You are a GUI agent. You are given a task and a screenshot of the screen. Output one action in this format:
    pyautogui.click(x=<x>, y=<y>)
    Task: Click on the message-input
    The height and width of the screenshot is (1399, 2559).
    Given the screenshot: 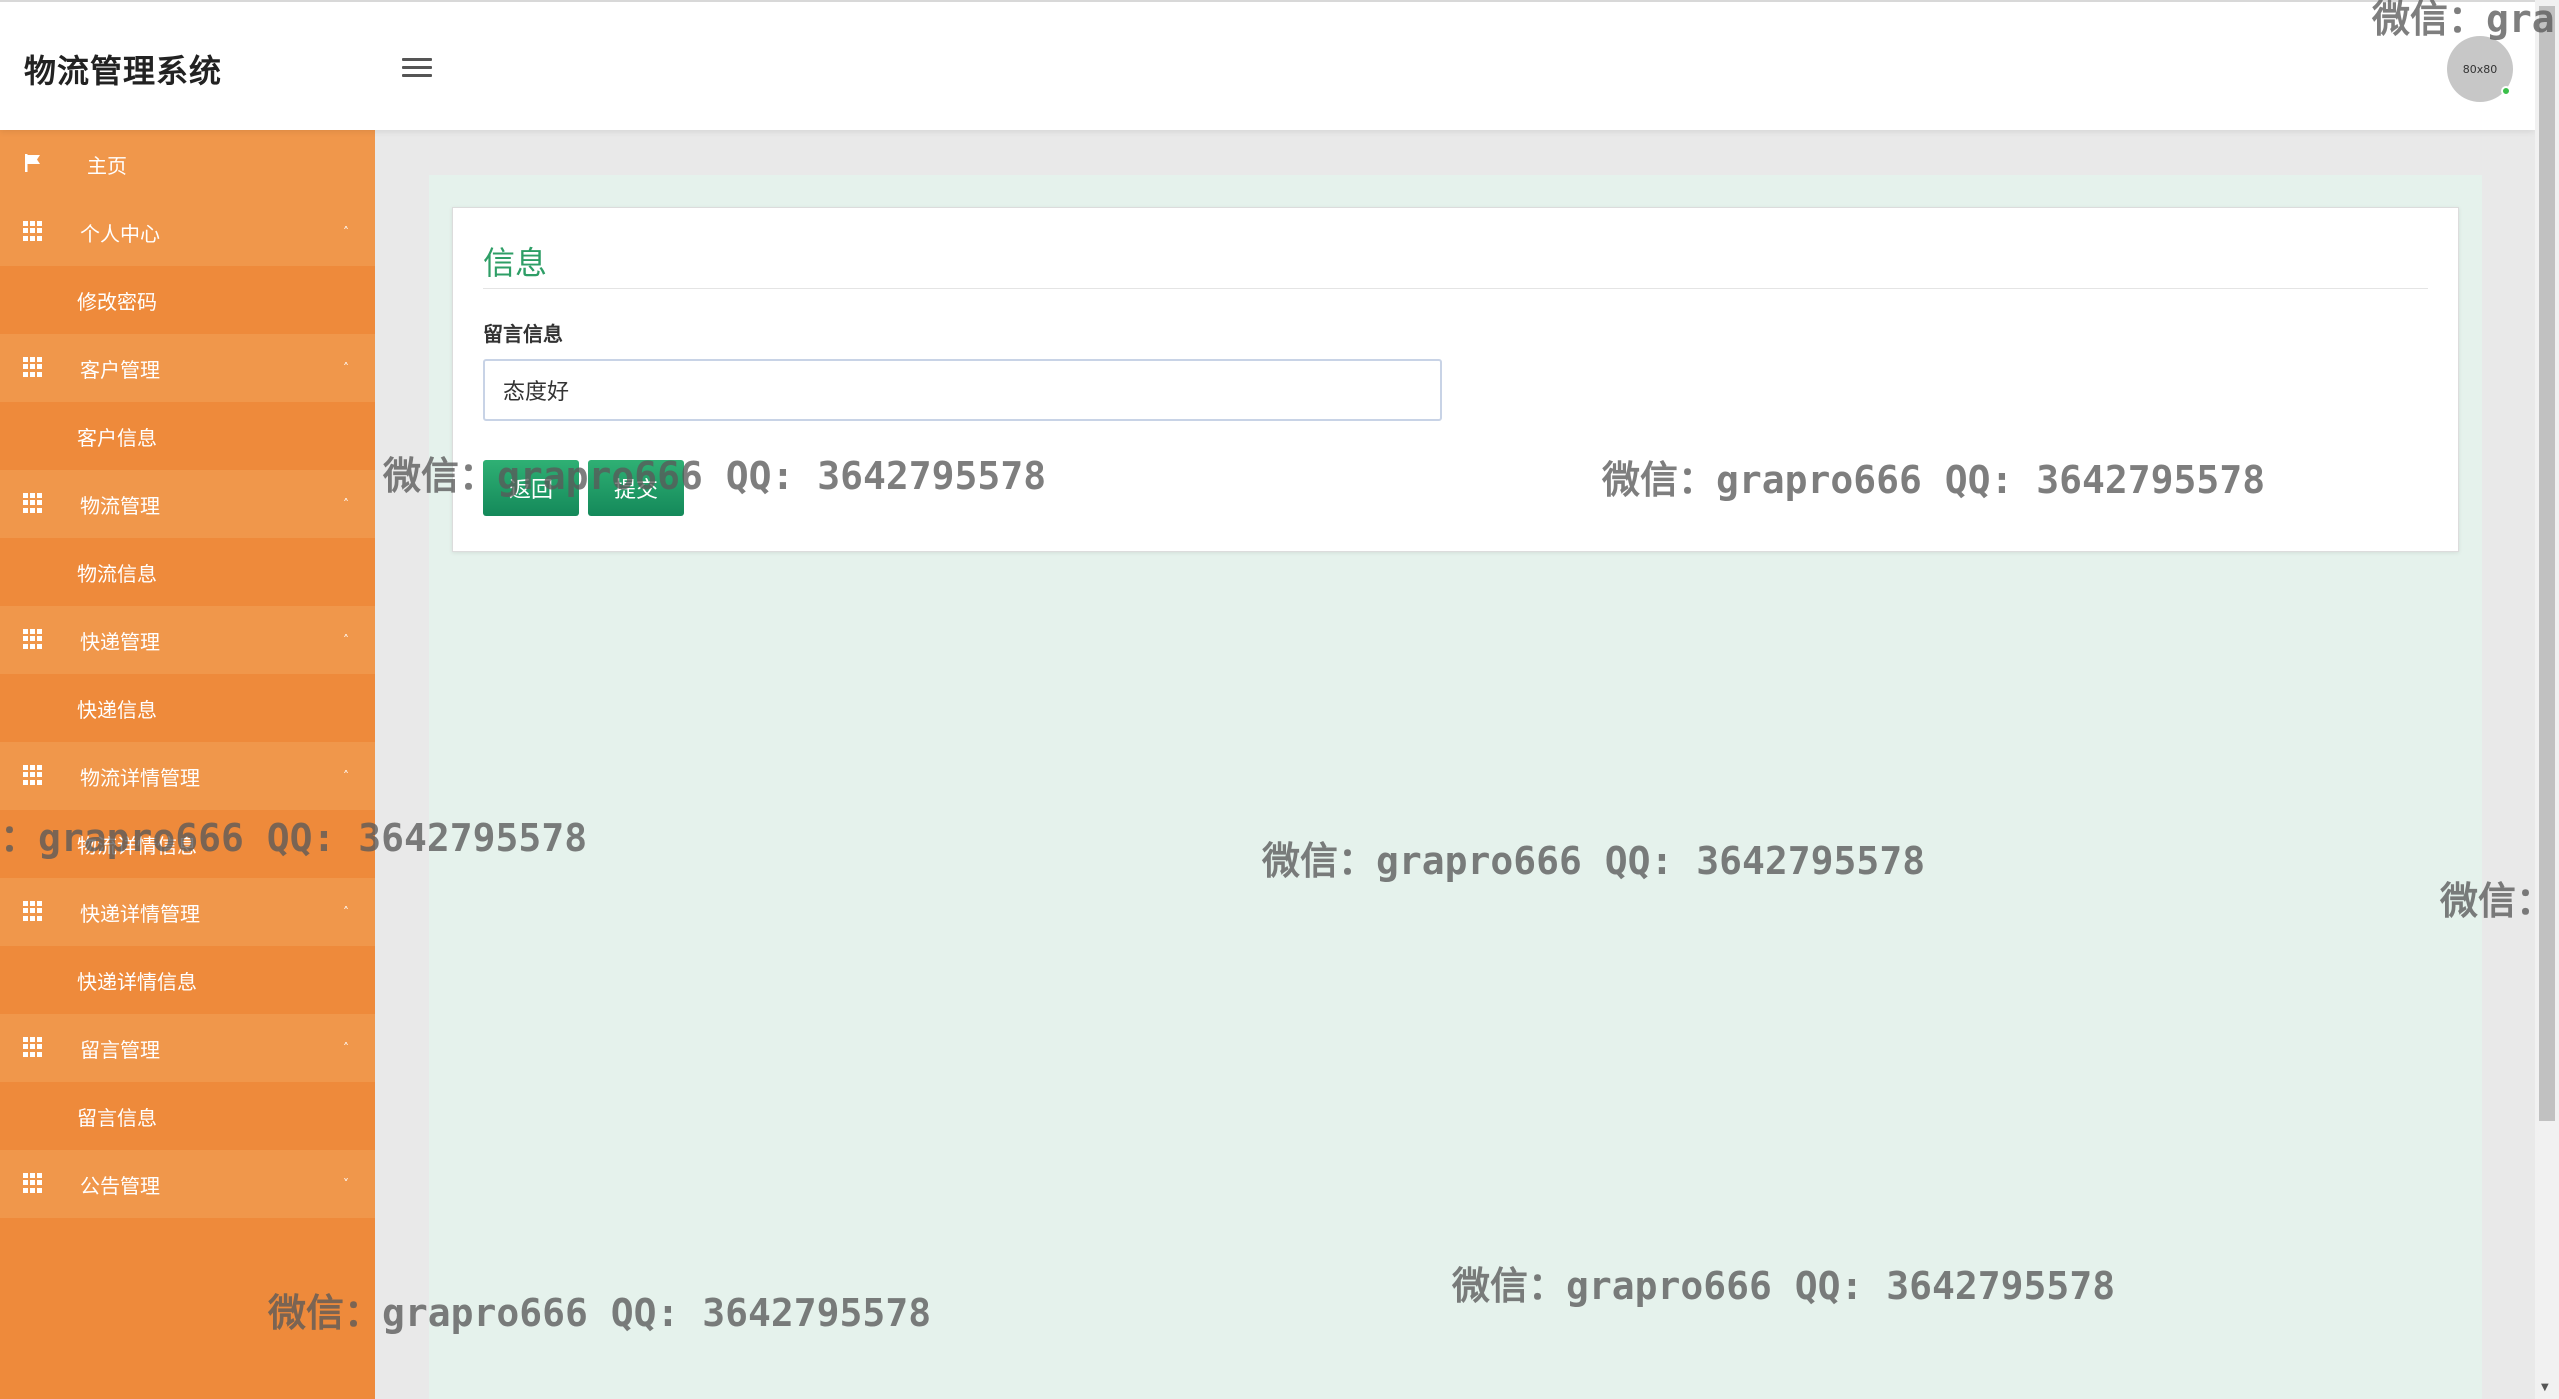 What is the action you would take?
    pyautogui.click(x=962, y=390)
    